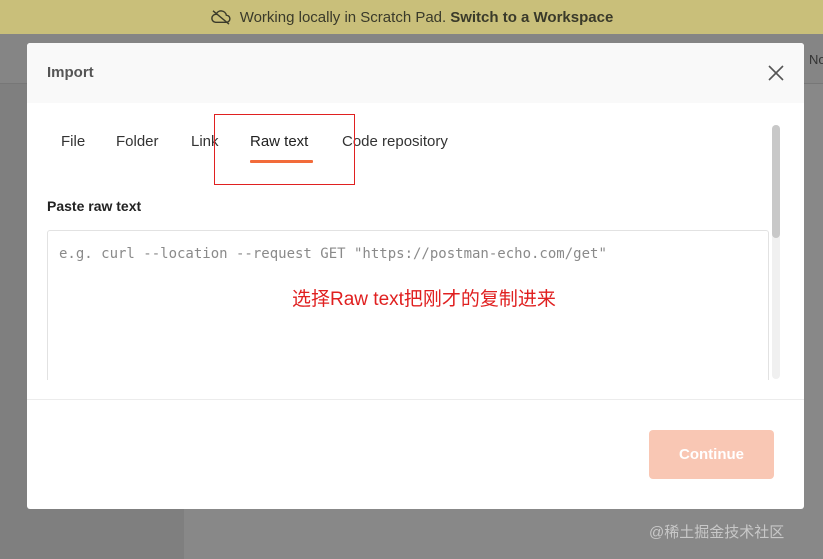 This screenshot has width=823, height=559. What do you see at coordinates (717, 532) in the screenshot?
I see `watermark: @稀土掘金技术社区` at bounding box center [717, 532].